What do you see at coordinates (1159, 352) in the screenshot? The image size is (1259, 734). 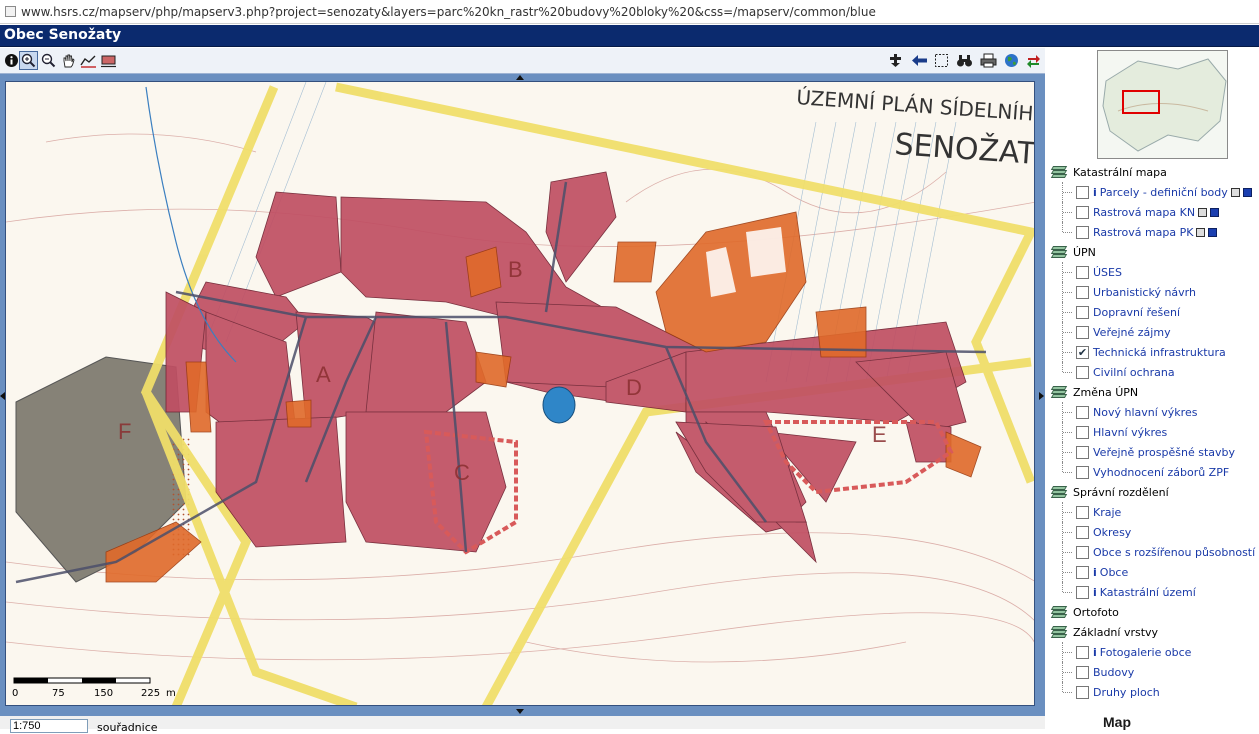 I see `layer-label: Technická infrastruktura` at bounding box center [1159, 352].